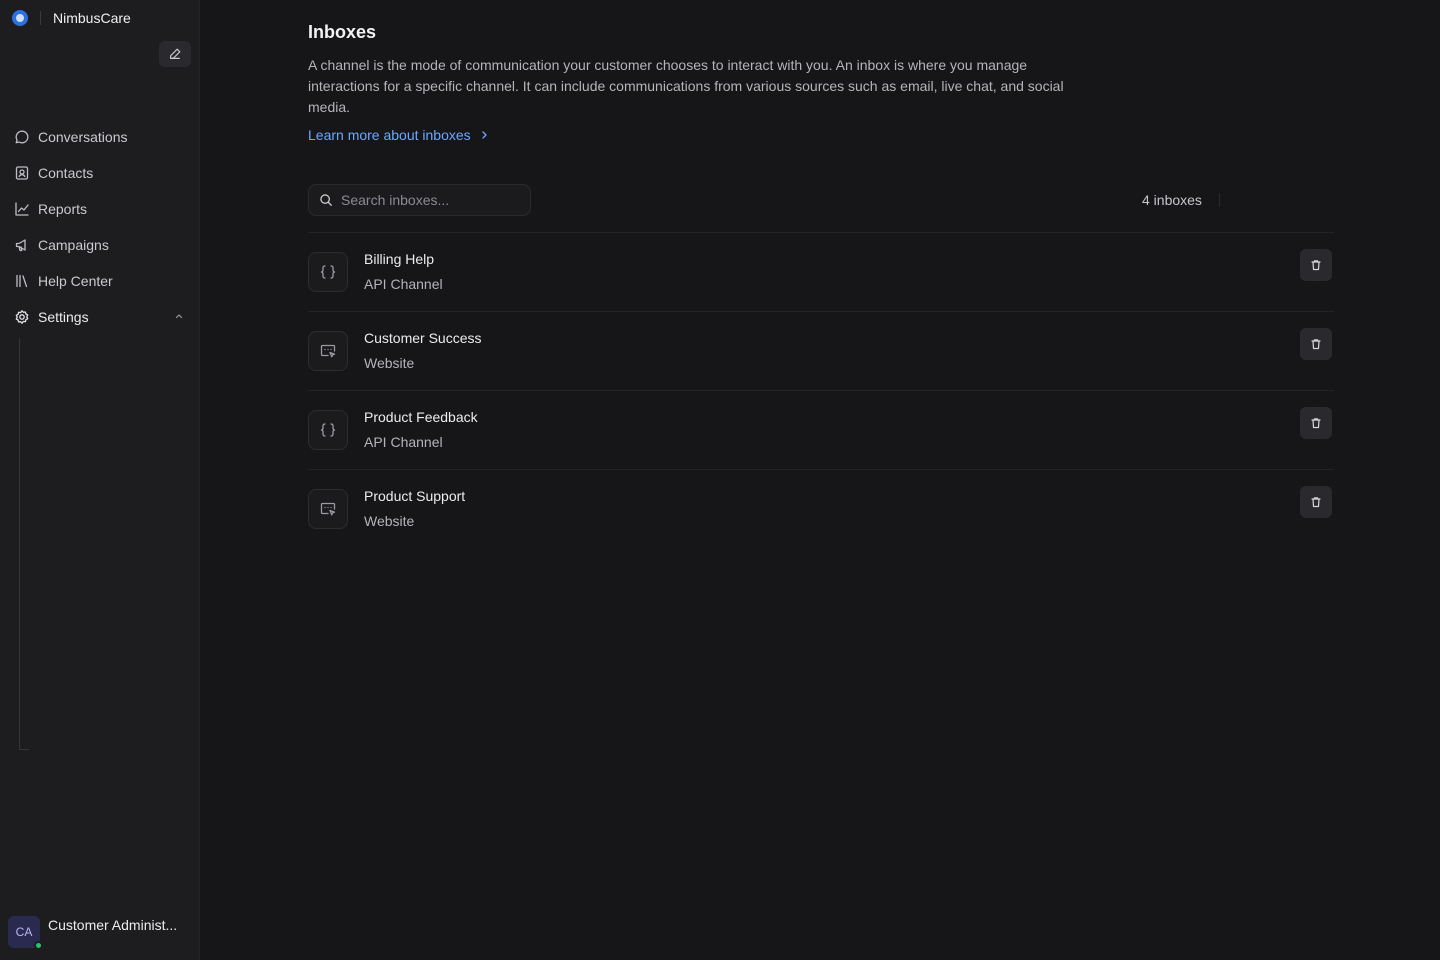  What do you see at coordinates (22, 281) in the screenshot?
I see `library-icon` at bounding box center [22, 281].